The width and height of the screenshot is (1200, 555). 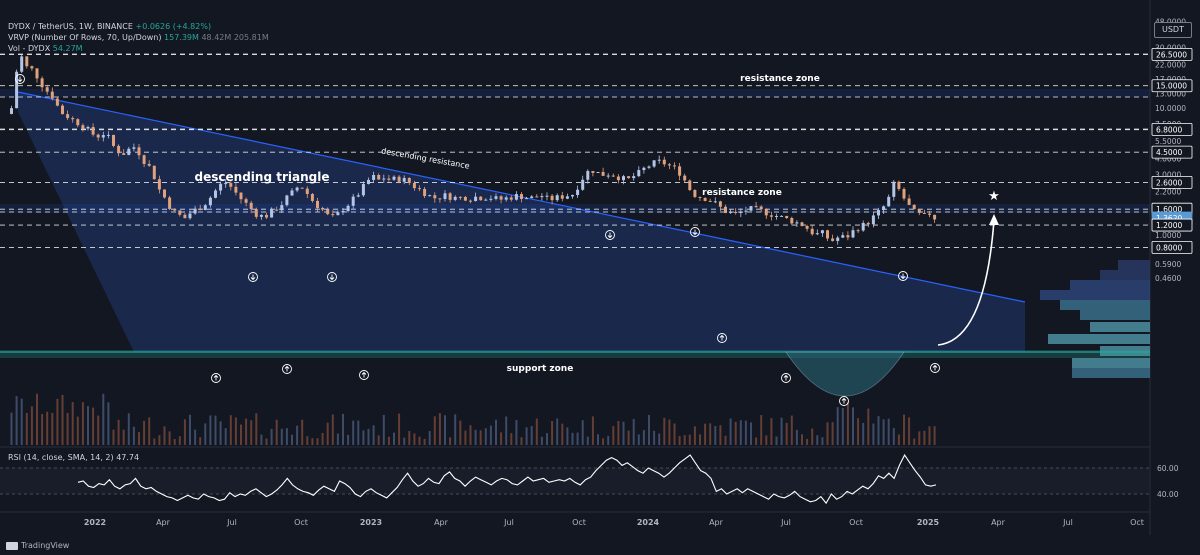 What do you see at coordinates (67, 48) in the screenshot?
I see `volume-value: 54.27M` at bounding box center [67, 48].